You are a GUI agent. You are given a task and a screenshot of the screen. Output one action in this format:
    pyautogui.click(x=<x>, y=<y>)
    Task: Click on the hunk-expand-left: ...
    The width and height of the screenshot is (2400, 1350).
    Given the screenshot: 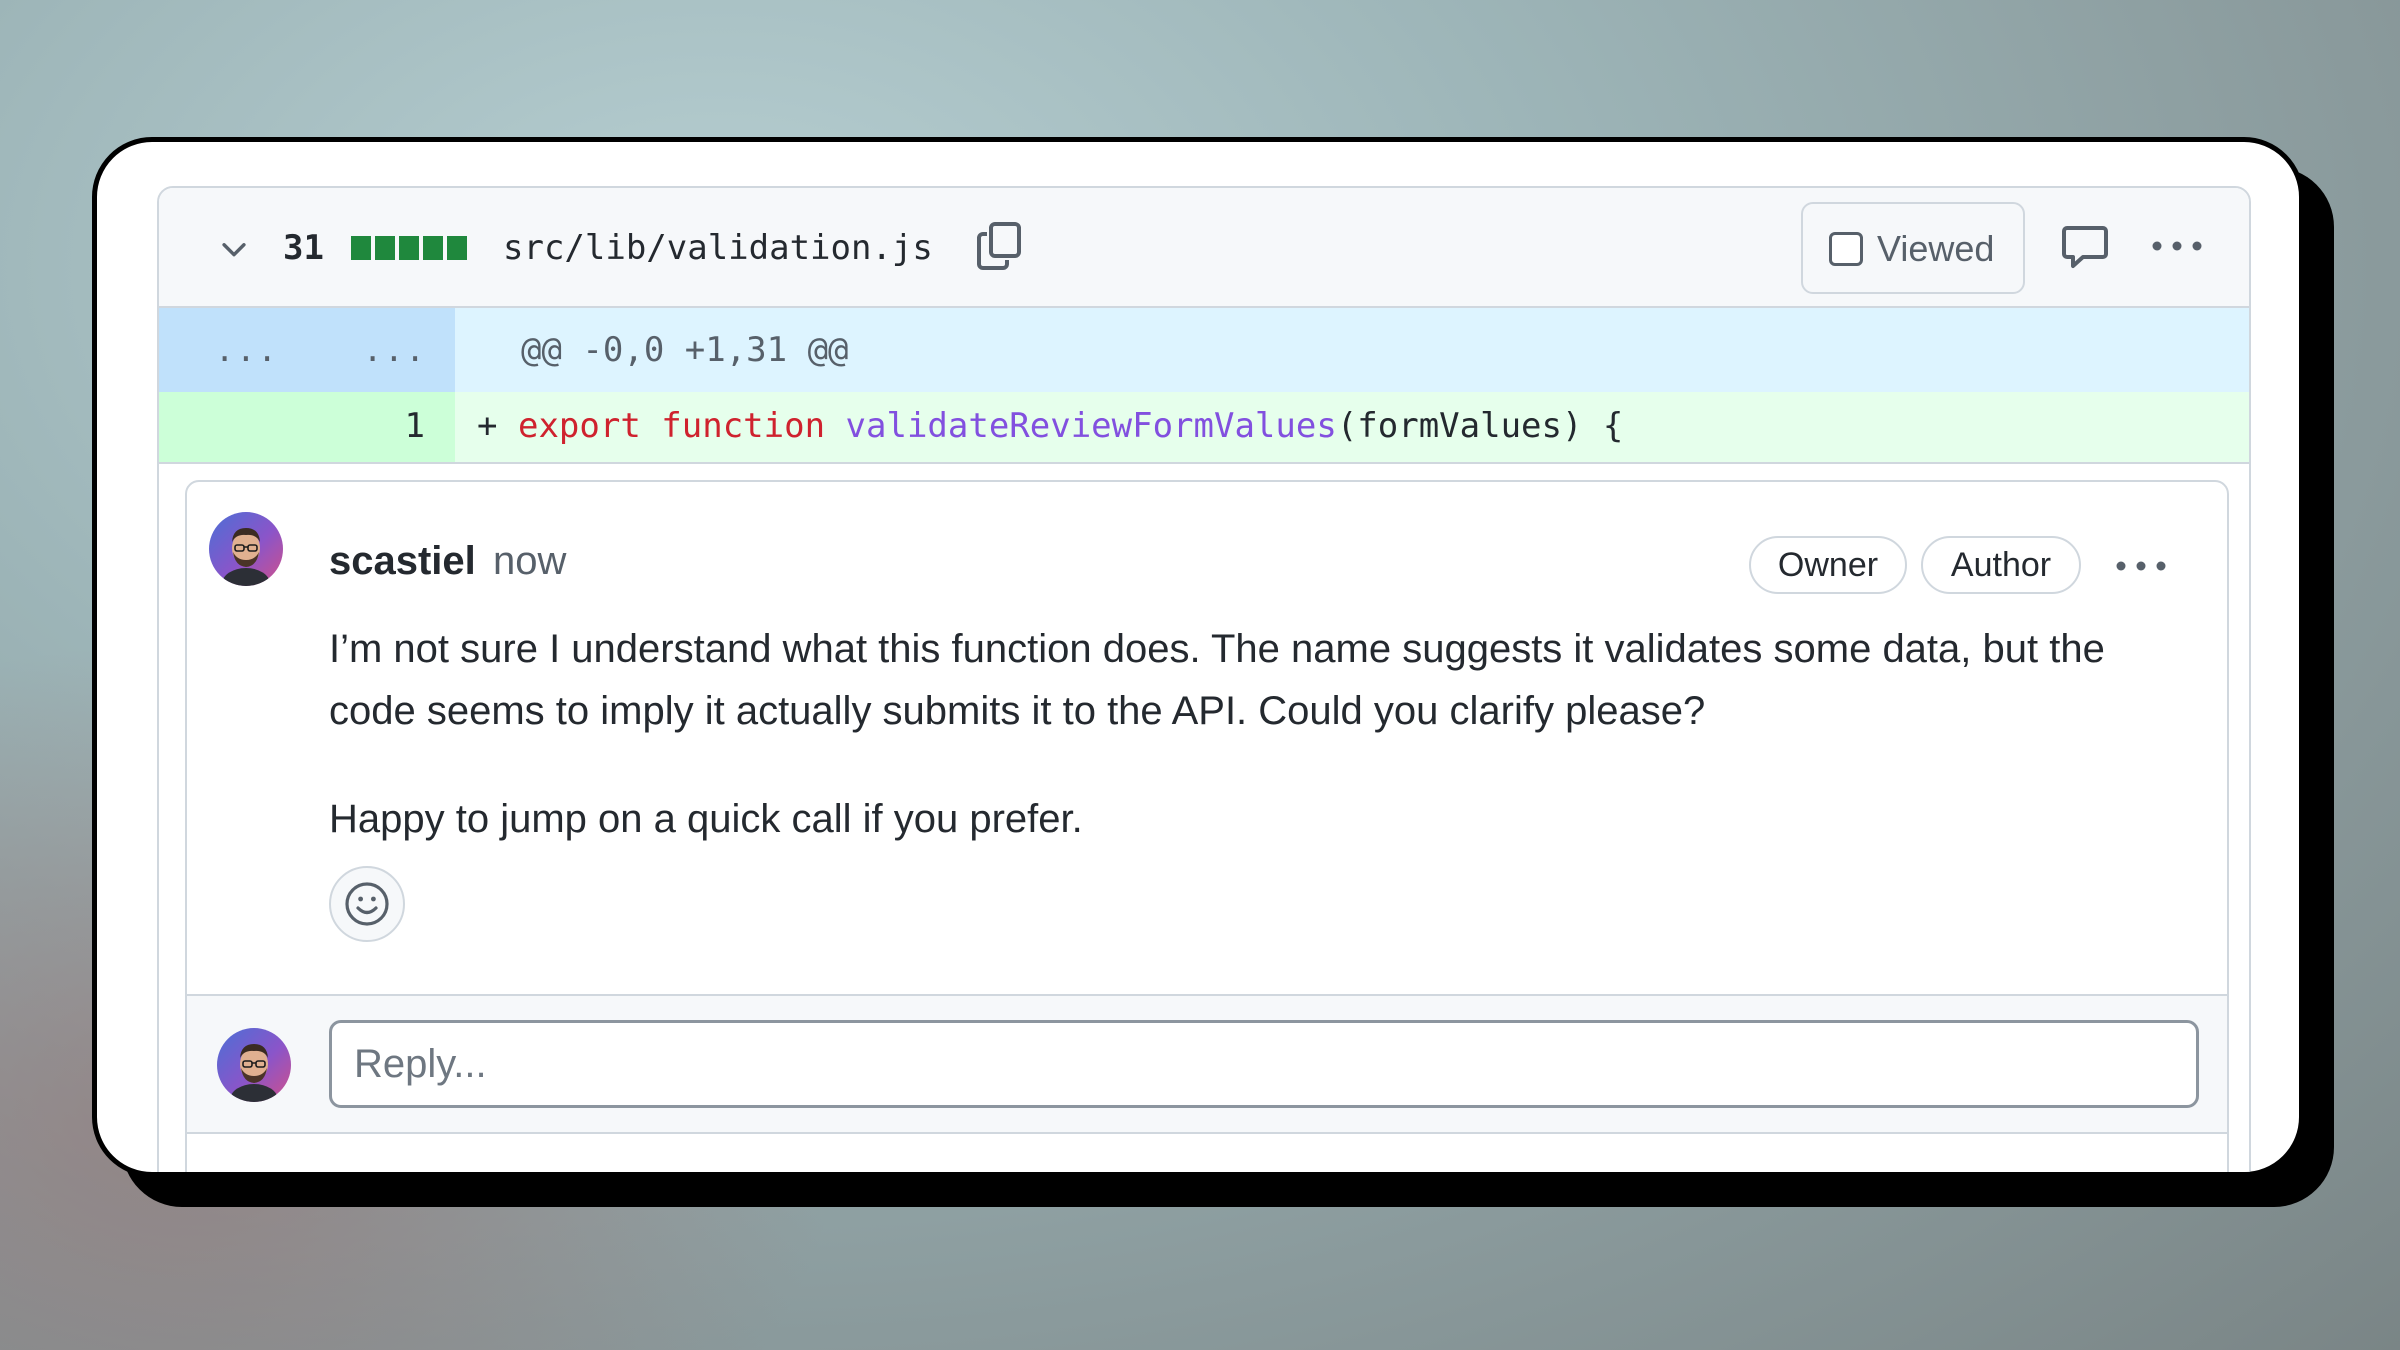 What is the action you would take?
    pyautogui.click(x=247, y=350)
    